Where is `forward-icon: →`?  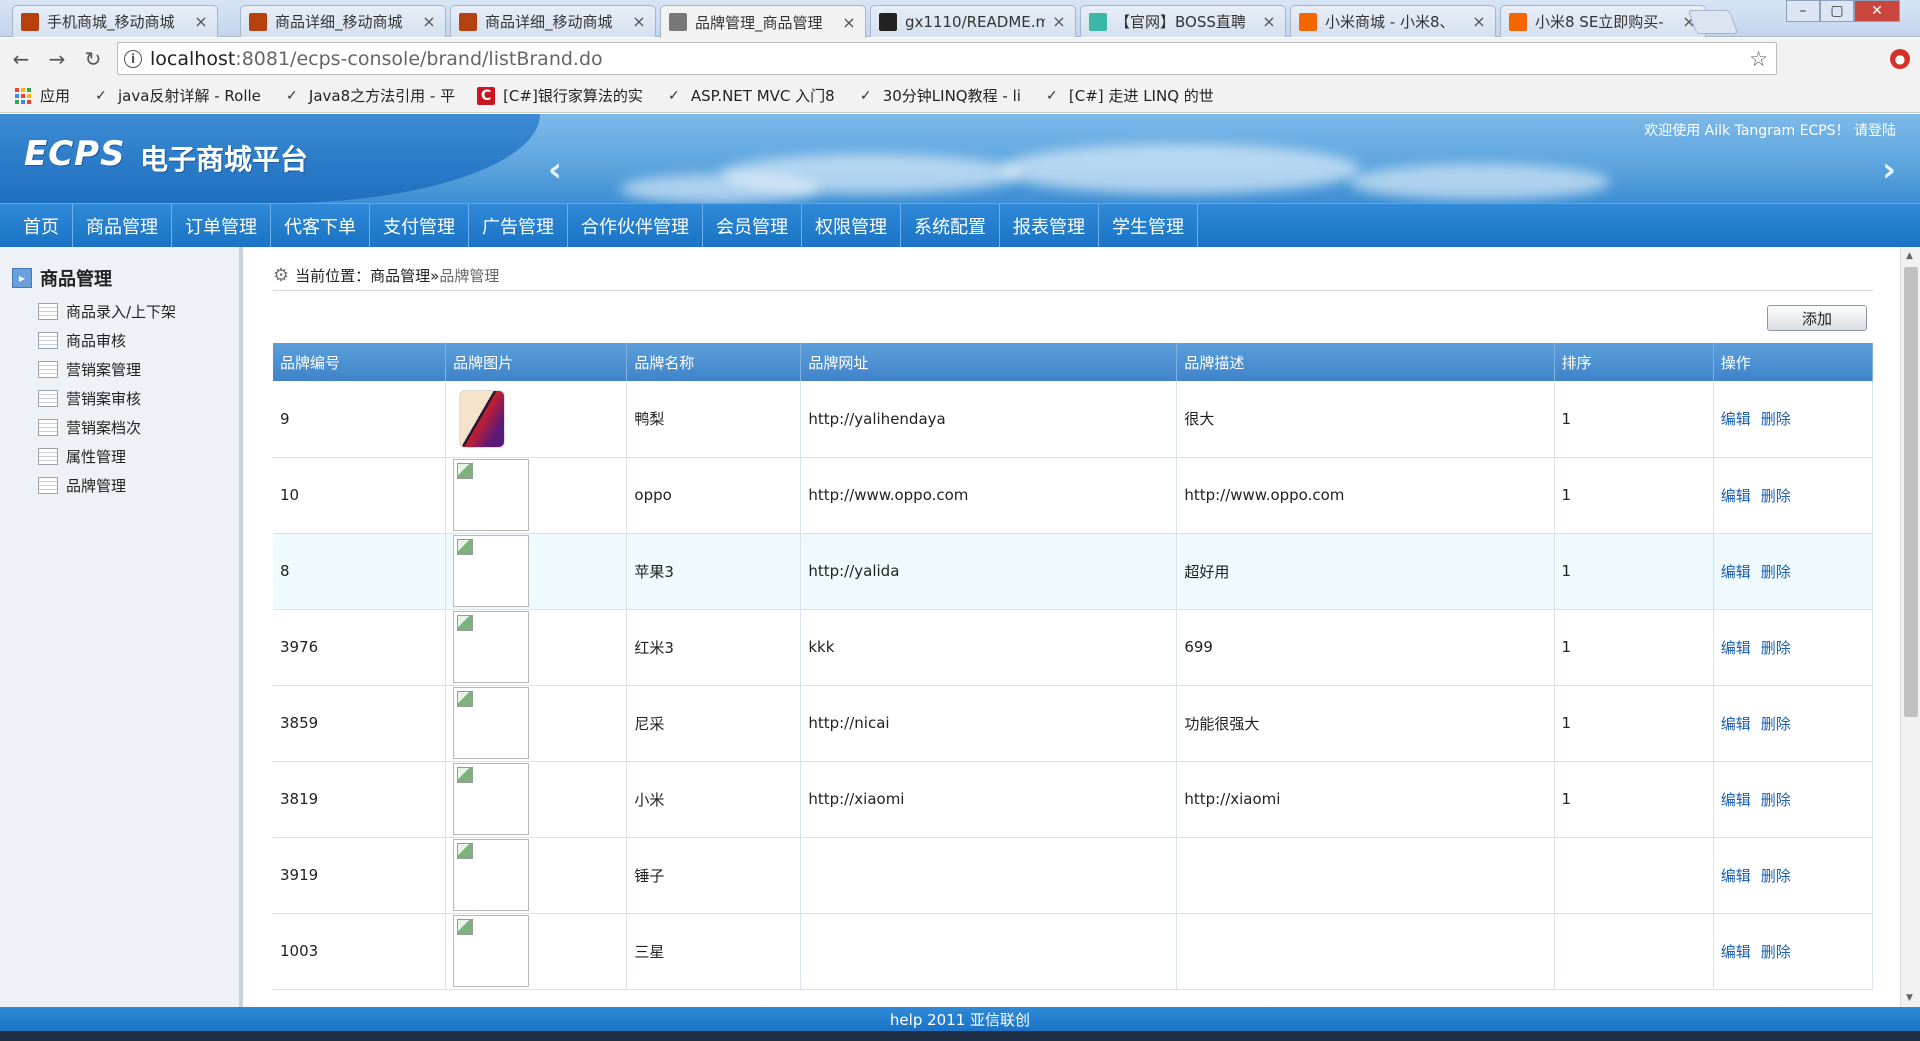 forward-icon: → is located at coordinates (57, 59).